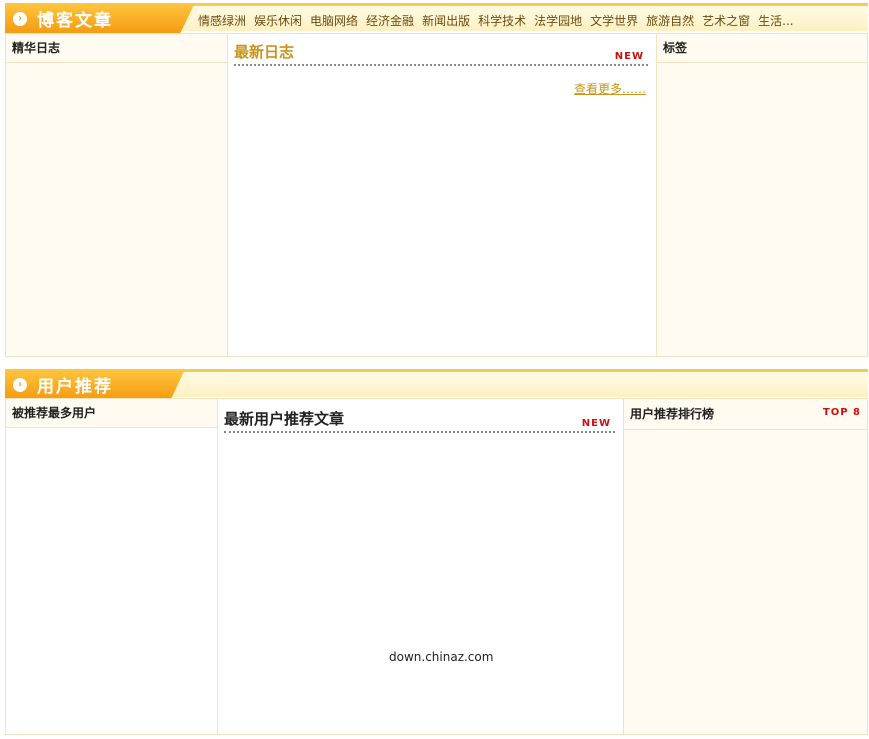 Image resolution: width=869 pixels, height=739 pixels. I want to click on blog-section-title: 博客文章, so click(75, 21).